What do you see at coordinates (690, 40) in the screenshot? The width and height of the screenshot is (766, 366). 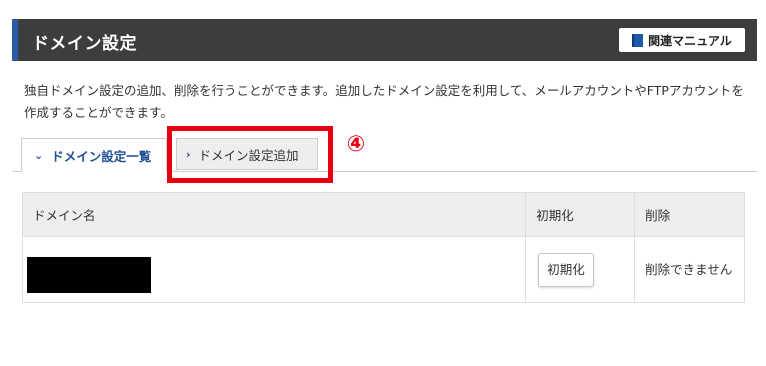 I see `related-manual-label: 関連マニュアル` at bounding box center [690, 40].